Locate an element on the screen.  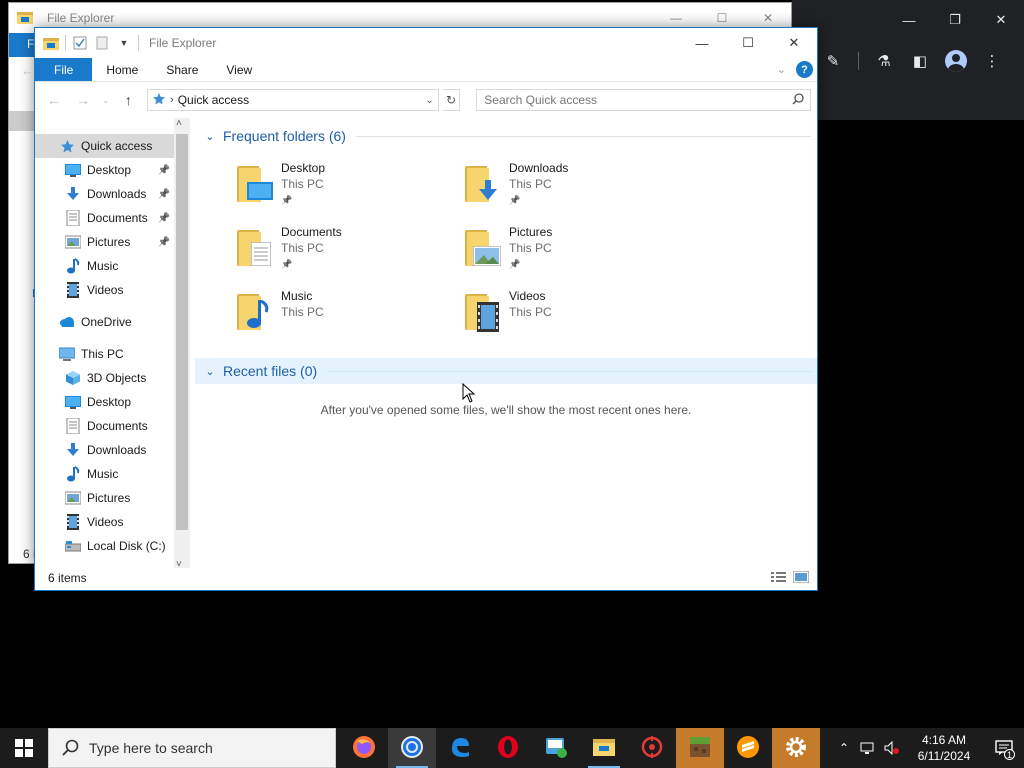
volume-muted-icon is located at coordinates (892, 748).